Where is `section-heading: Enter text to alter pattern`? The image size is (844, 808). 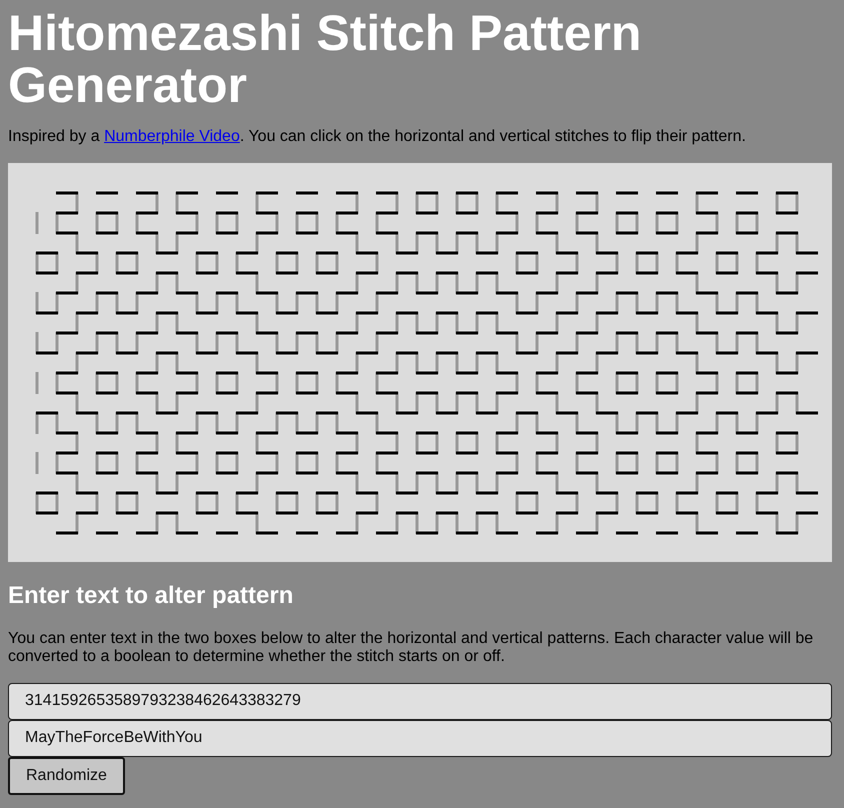
section-heading: Enter text to alter pattern is located at coordinates (151, 596).